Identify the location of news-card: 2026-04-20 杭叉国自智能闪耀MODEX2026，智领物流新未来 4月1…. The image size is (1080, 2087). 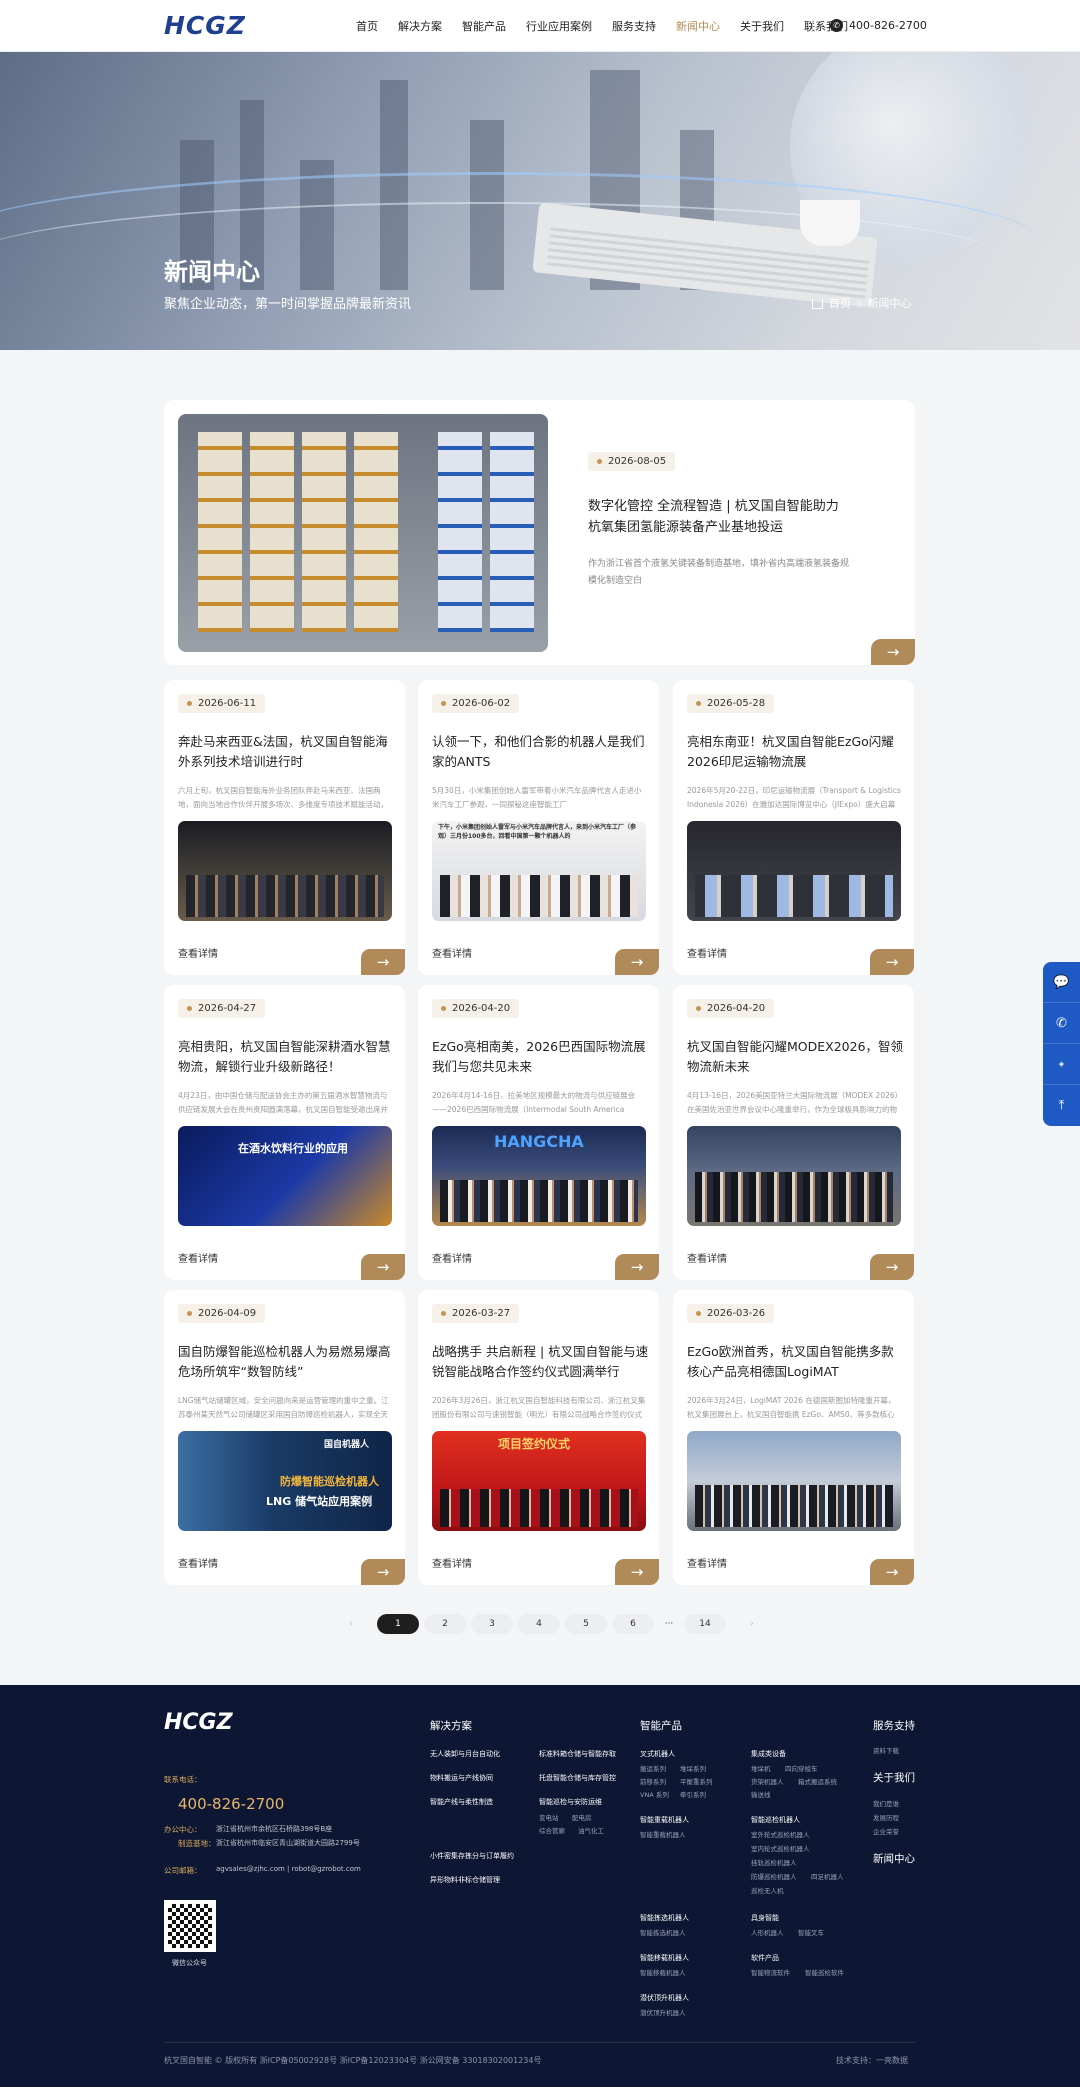
(793, 1132).